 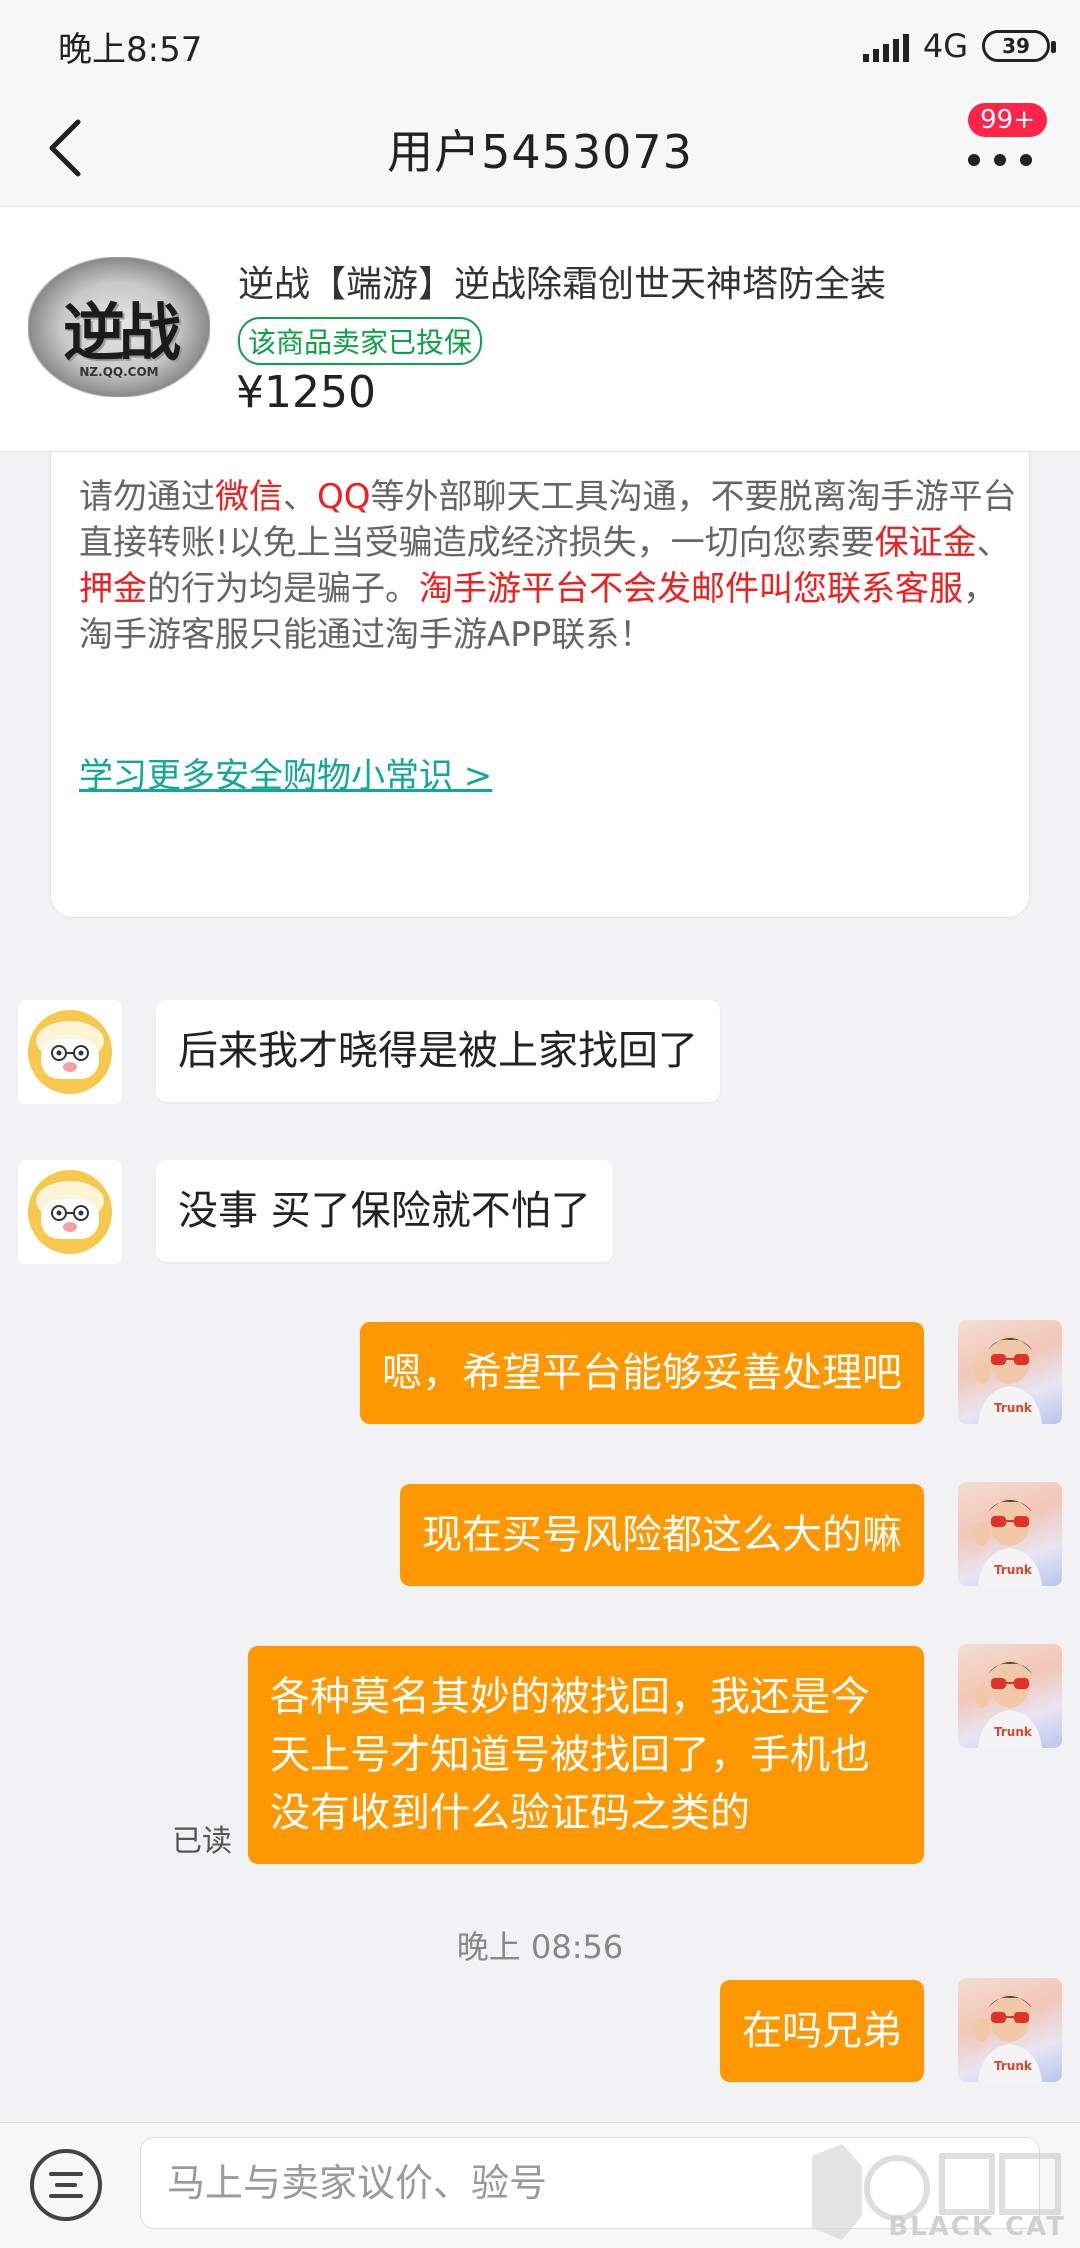 I want to click on nav-bar: 用户5453073, so click(x=540, y=149).